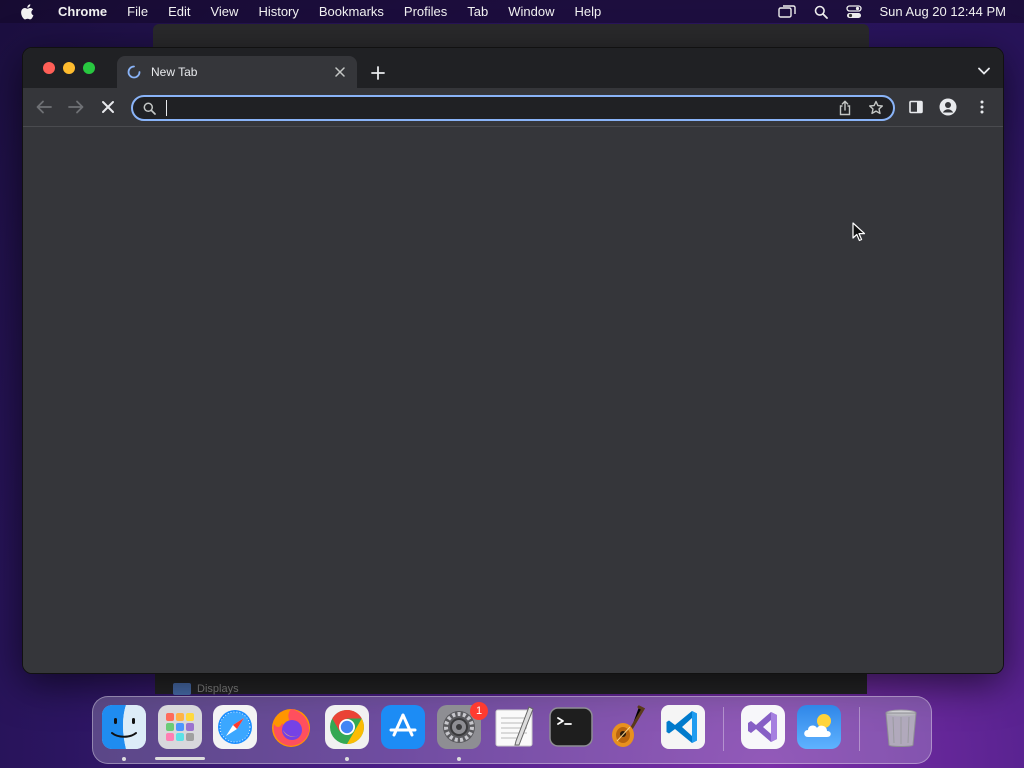 The image size is (1024, 768). I want to click on address-bar, so click(513, 108).